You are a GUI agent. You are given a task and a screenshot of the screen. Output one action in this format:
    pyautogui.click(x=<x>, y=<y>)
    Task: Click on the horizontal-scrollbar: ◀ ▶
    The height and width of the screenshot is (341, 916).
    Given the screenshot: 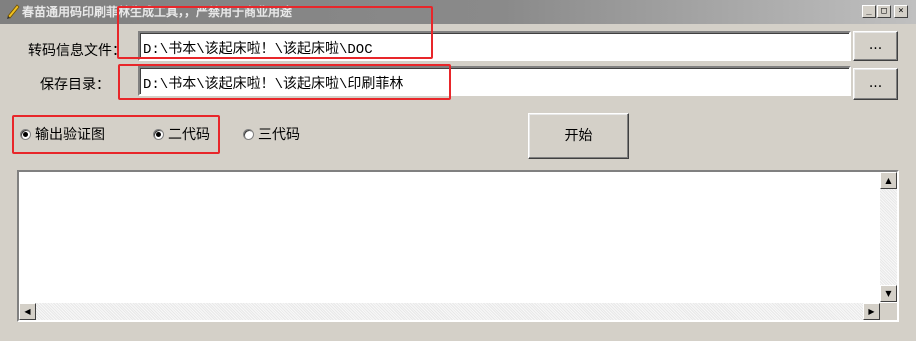 What is the action you would take?
    pyautogui.click(x=449, y=311)
    